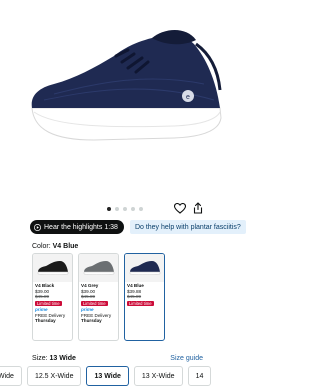 This screenshot has height=388, width=320. I want to click on favorite-button, so click(180, 208).